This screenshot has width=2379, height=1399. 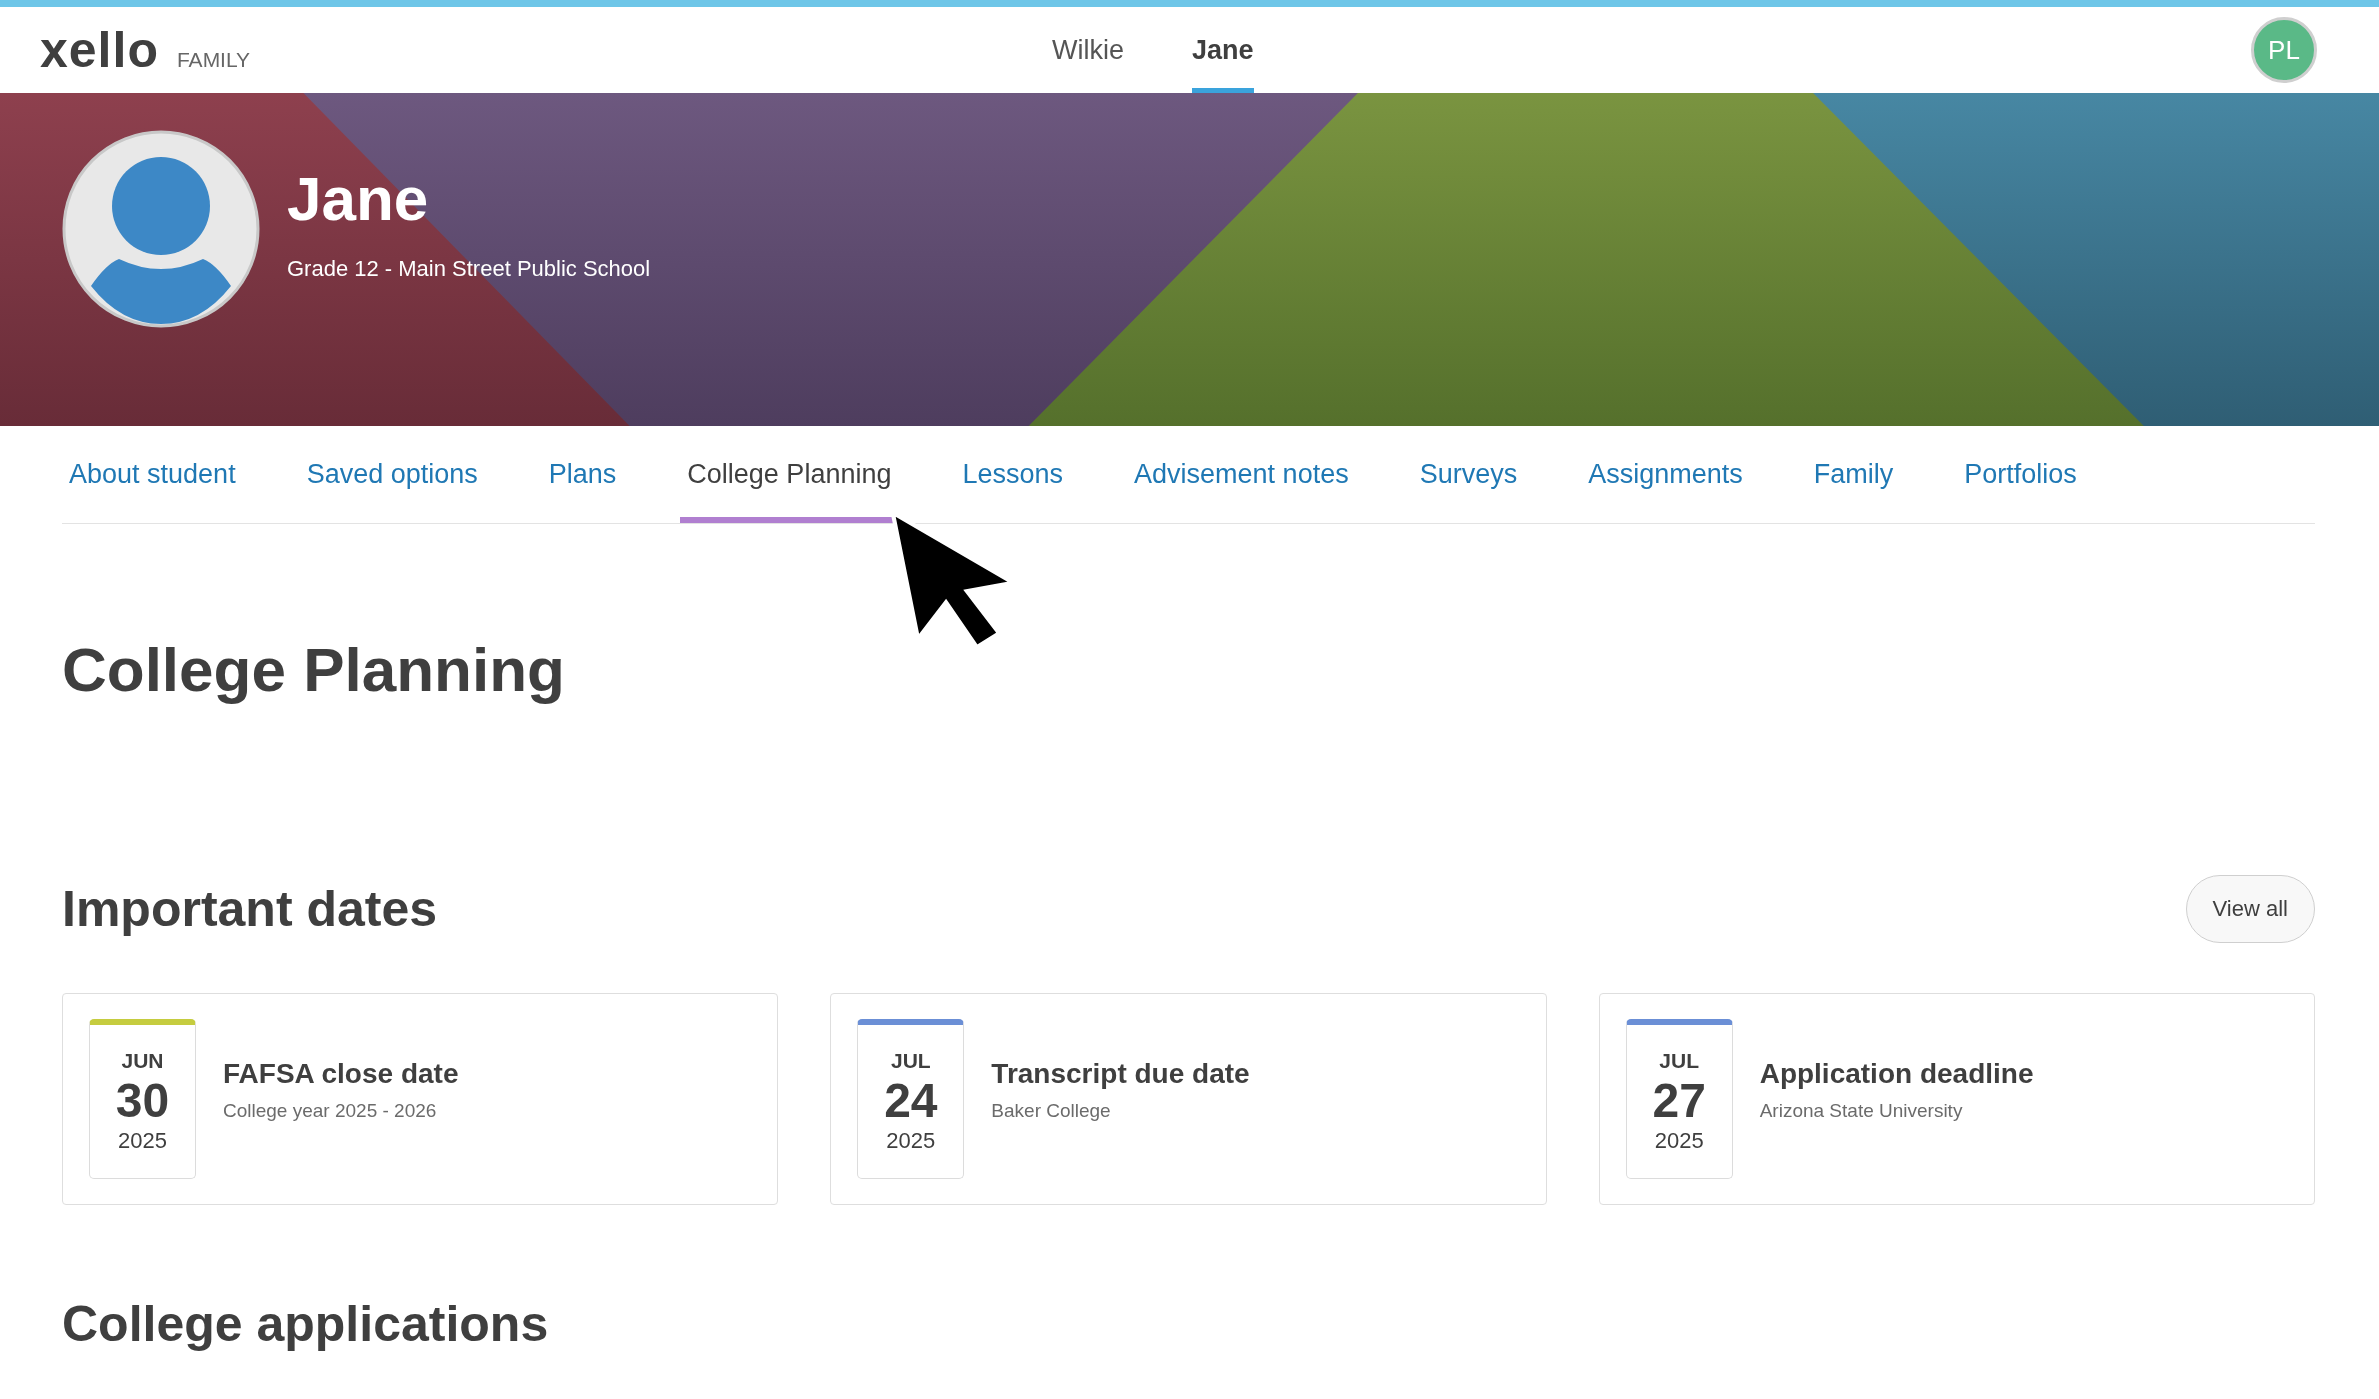 What do you see at coordinates (142, 1100) in the screenshot?
I see `date-day: 30` at bounding box center [142, 1100].